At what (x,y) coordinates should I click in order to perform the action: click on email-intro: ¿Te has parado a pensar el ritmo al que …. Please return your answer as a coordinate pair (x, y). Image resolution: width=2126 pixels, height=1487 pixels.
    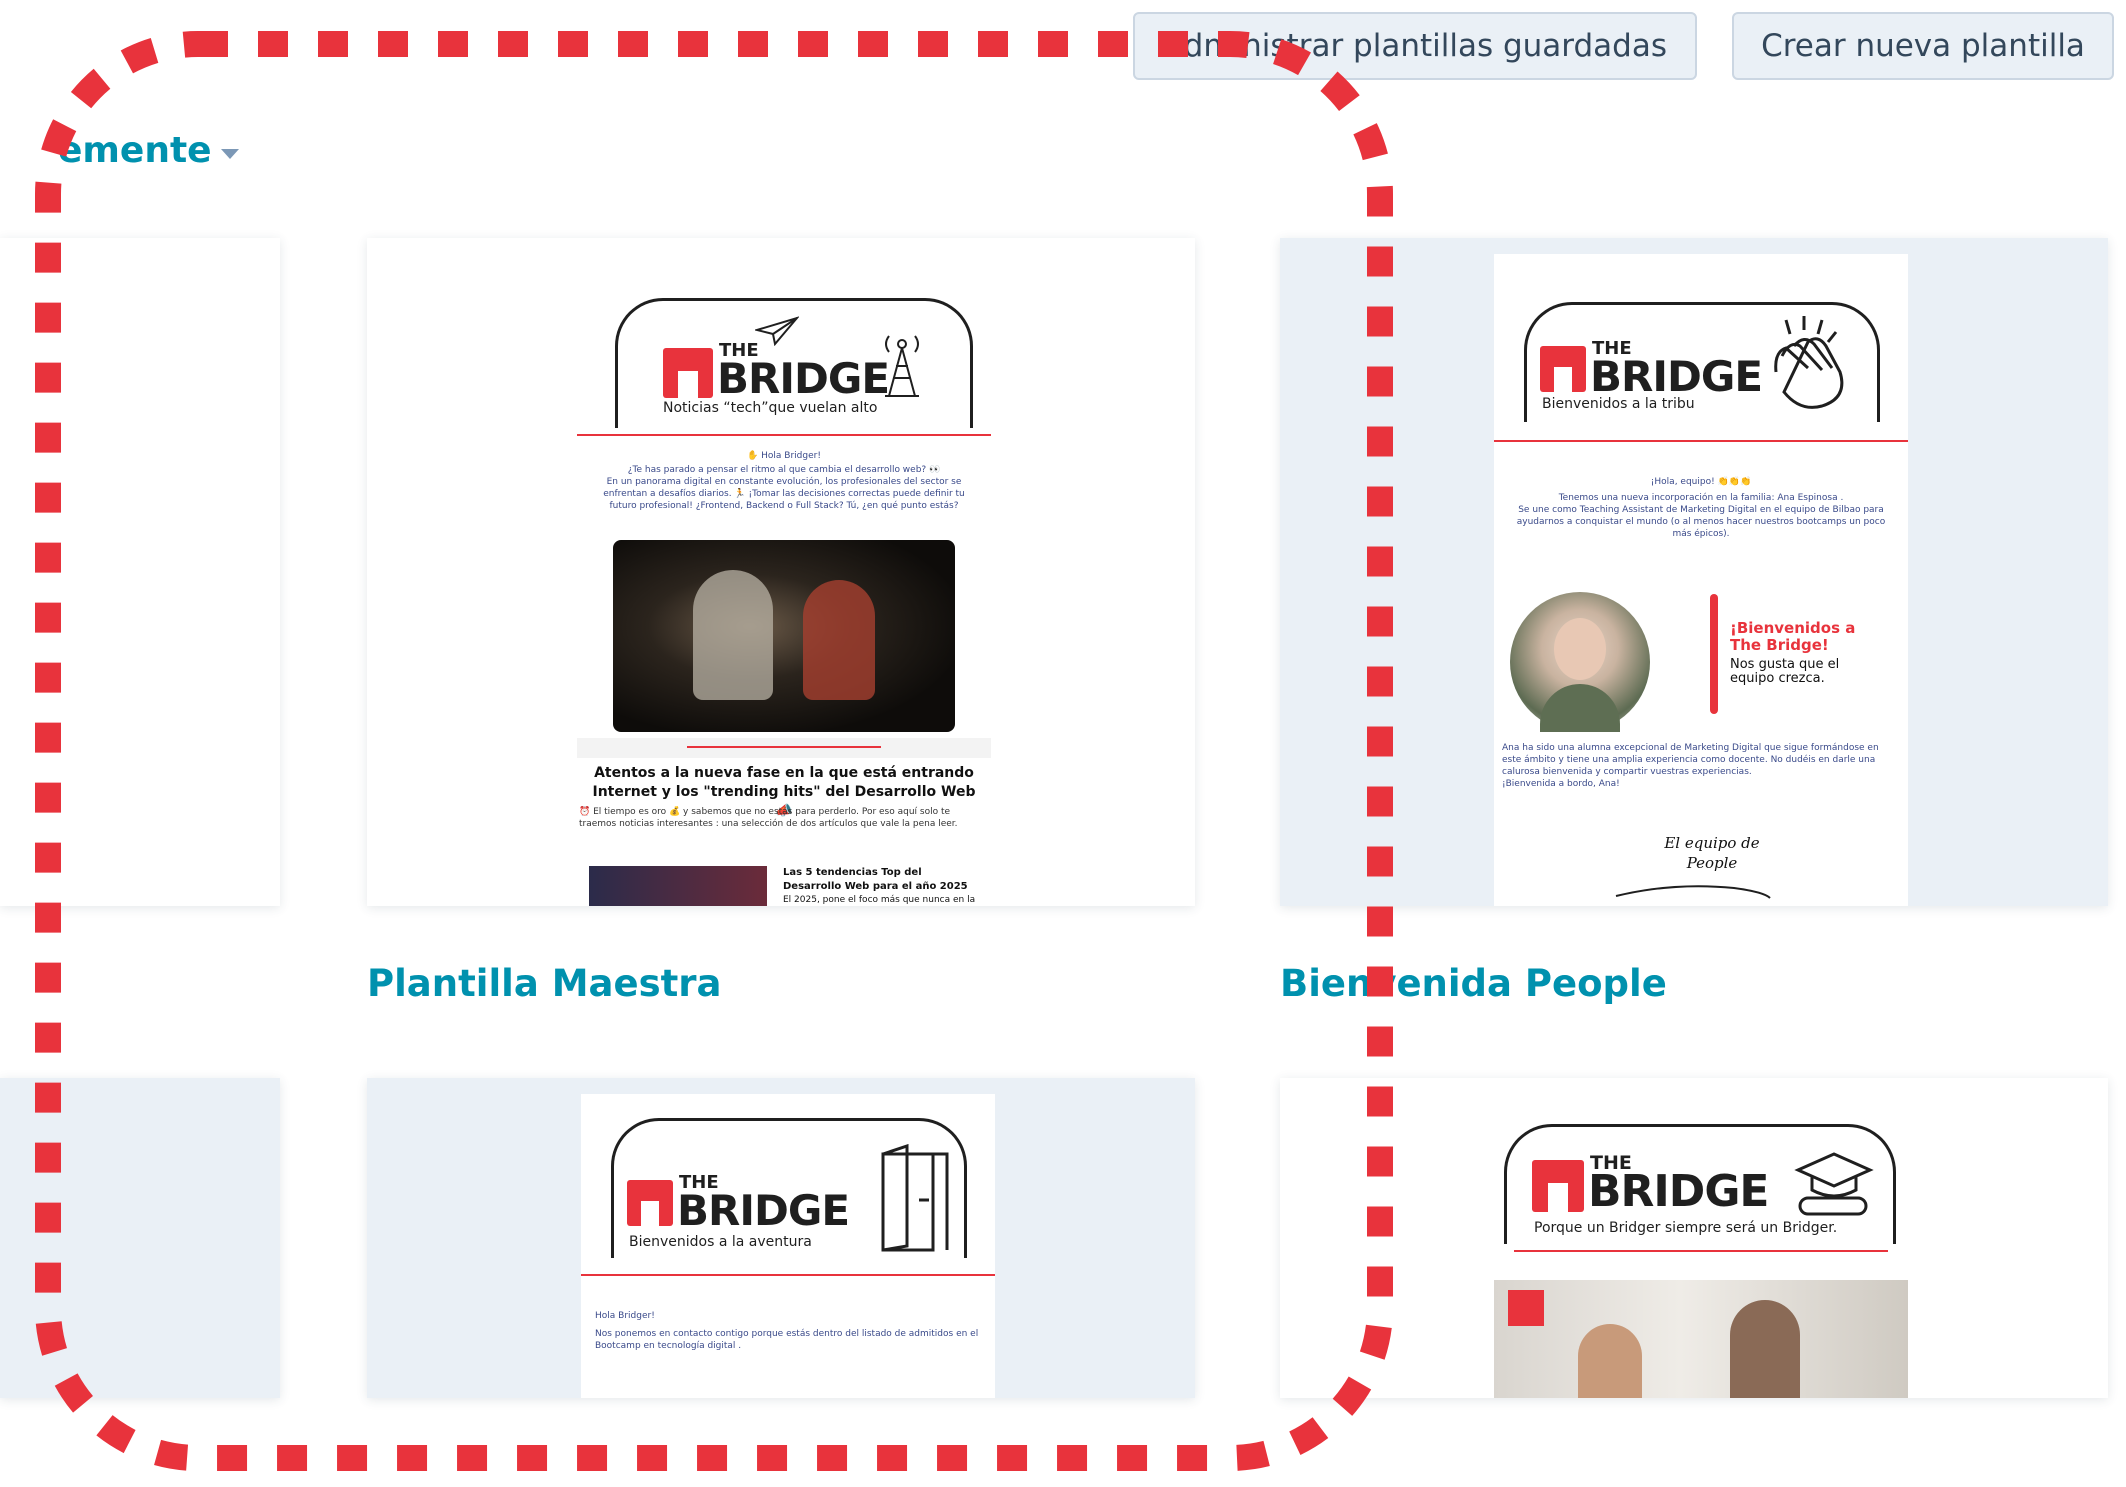
    Looking at the image, I should click on (784, 488).